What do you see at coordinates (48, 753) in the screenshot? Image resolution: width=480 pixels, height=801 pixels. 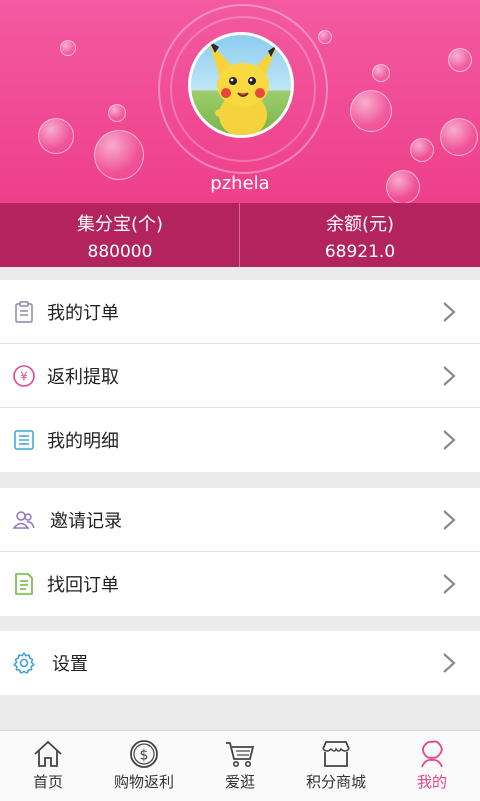 I see `home-icon` at bounding box center [48, 753].